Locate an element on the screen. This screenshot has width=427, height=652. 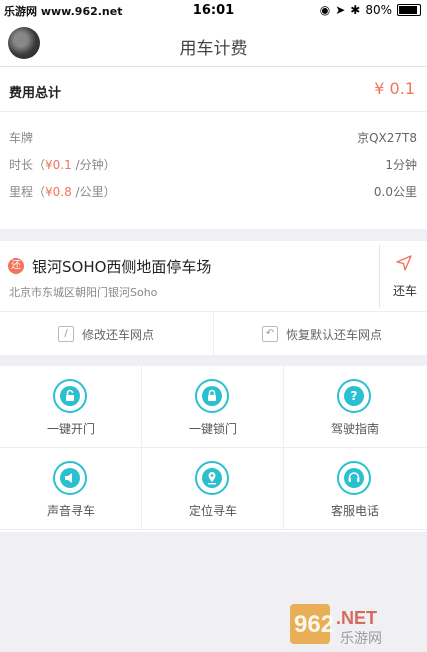
sound-find-car-button: 声音寻车 is located at coordinates (71, 489).